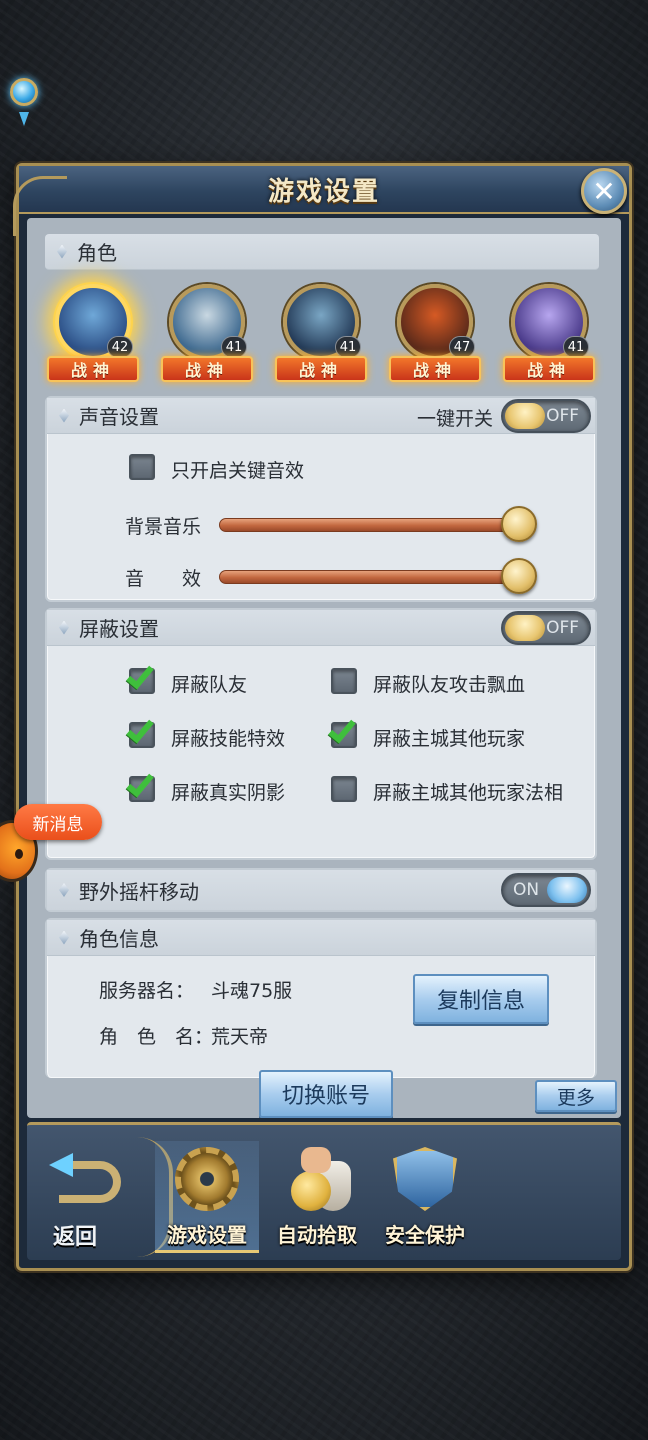  I want to click on money-bag-icon, so click(318, 1179).